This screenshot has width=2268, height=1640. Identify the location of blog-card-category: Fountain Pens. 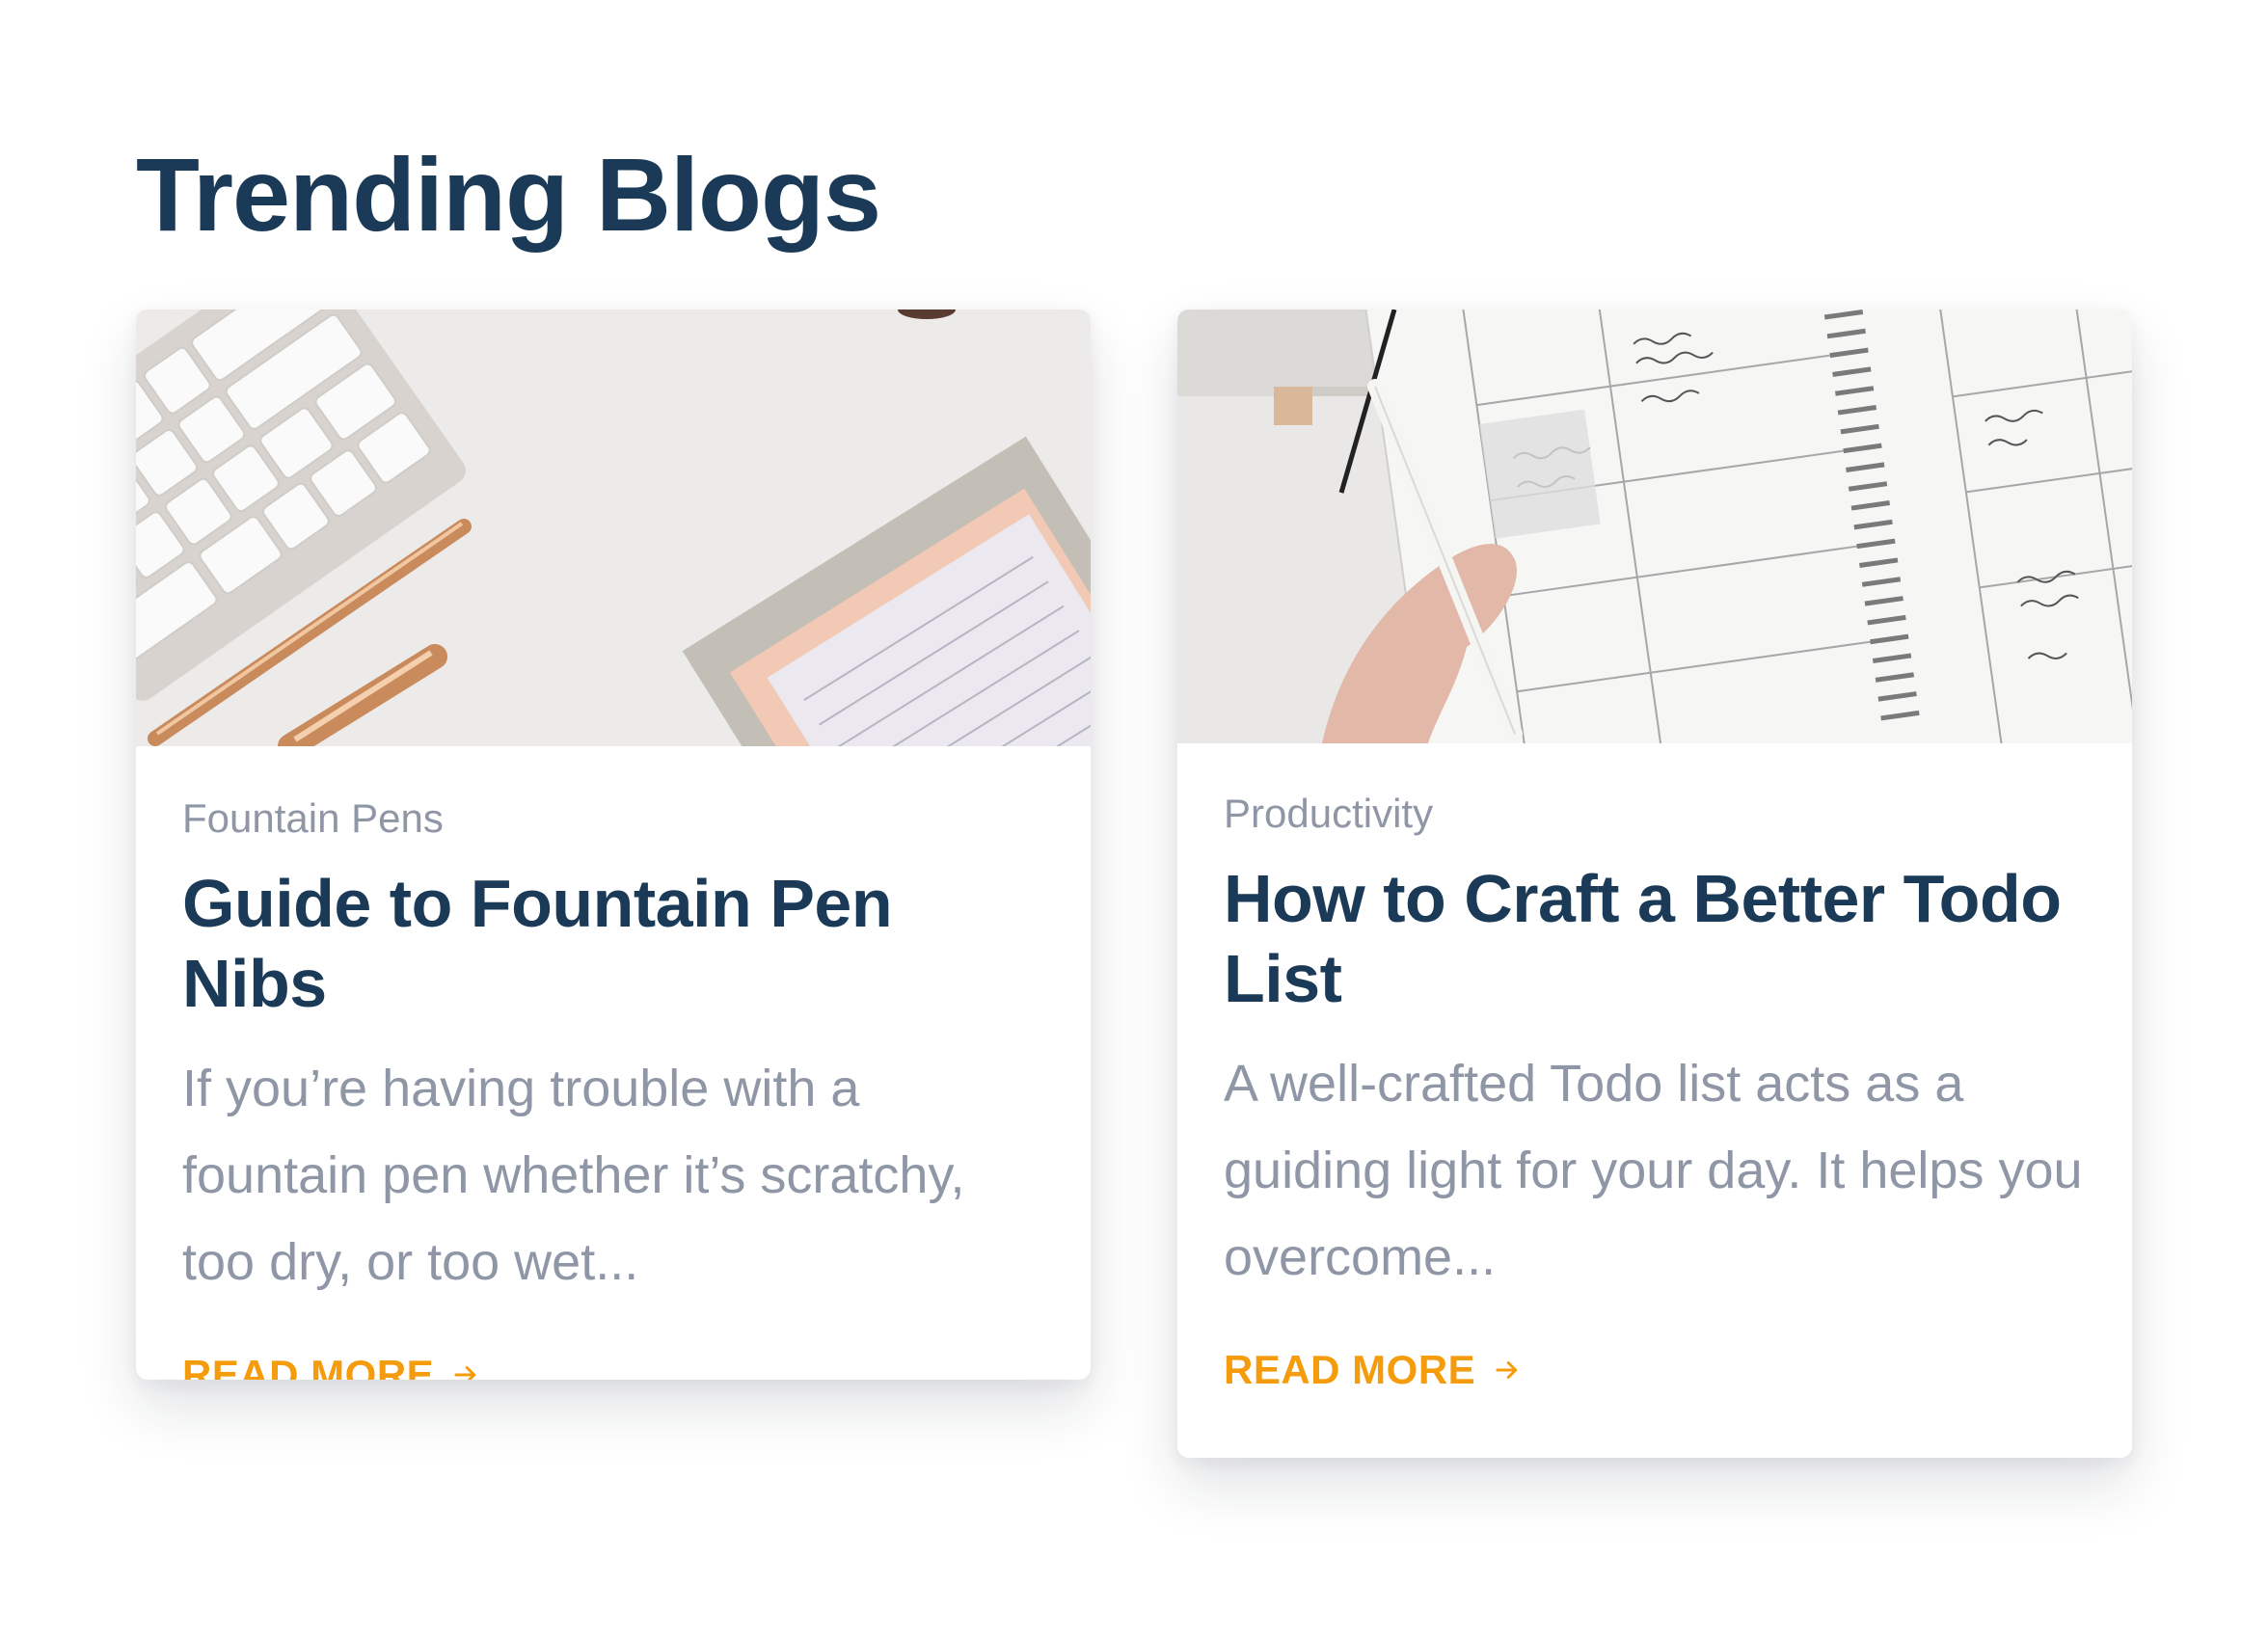
(313, 818).